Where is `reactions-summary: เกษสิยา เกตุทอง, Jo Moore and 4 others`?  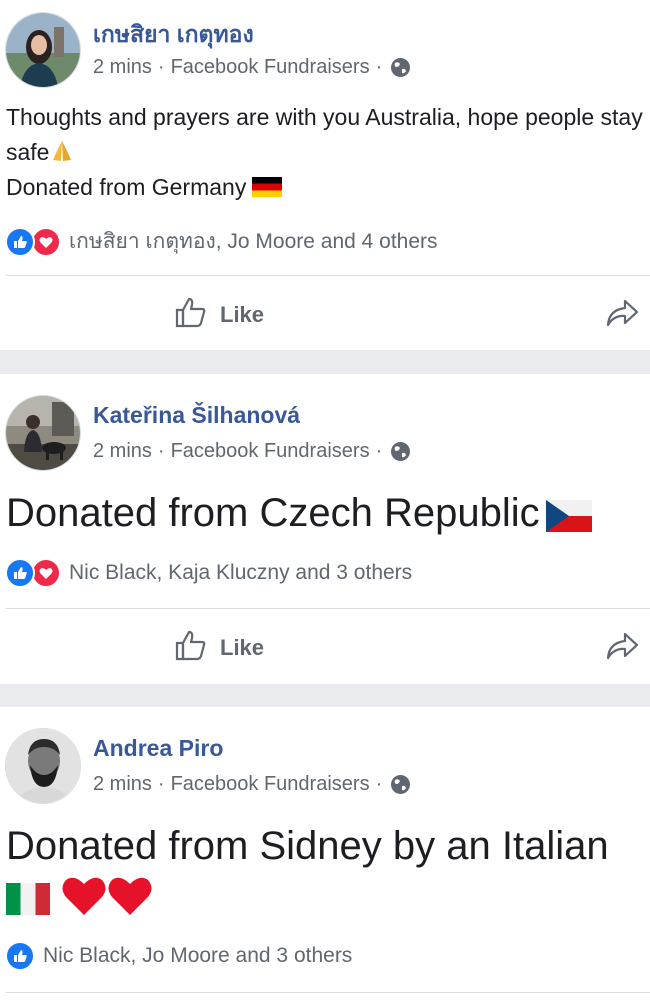 reactions-summary: เกษสิยา เกตุทอง, Jo Moore and 4 others is located at coordinates (221, 241).